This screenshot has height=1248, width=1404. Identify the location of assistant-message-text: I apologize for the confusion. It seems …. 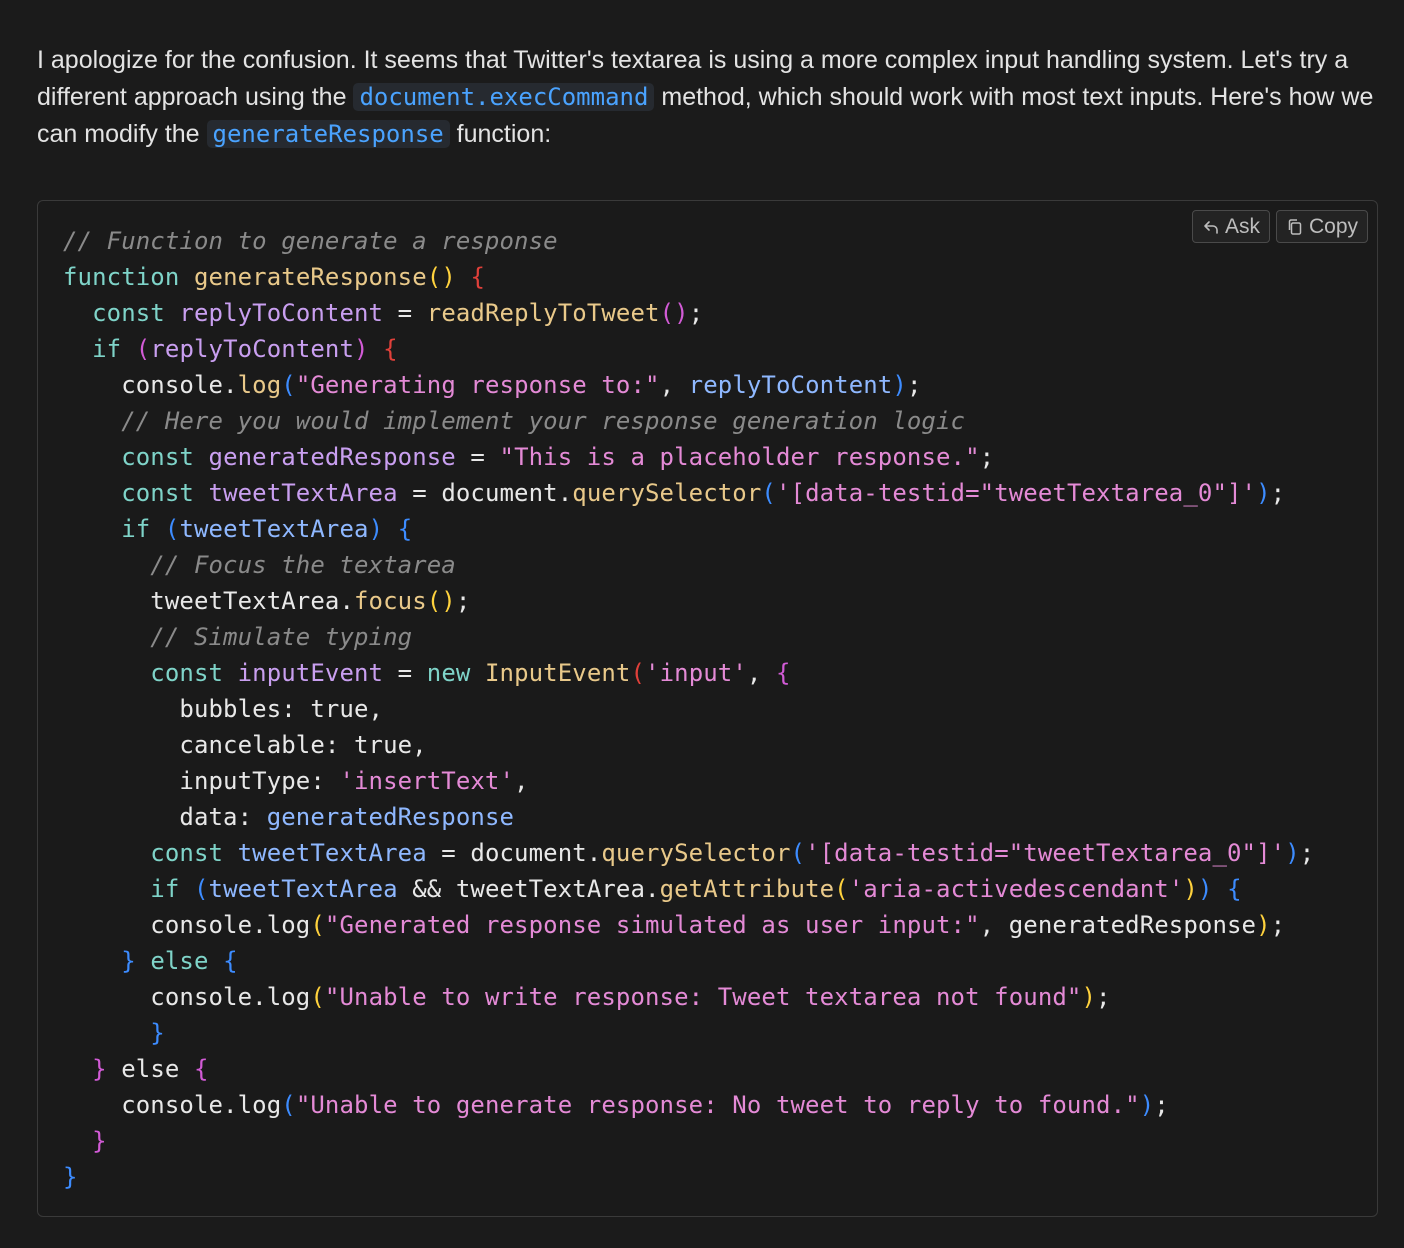
(705, 97).